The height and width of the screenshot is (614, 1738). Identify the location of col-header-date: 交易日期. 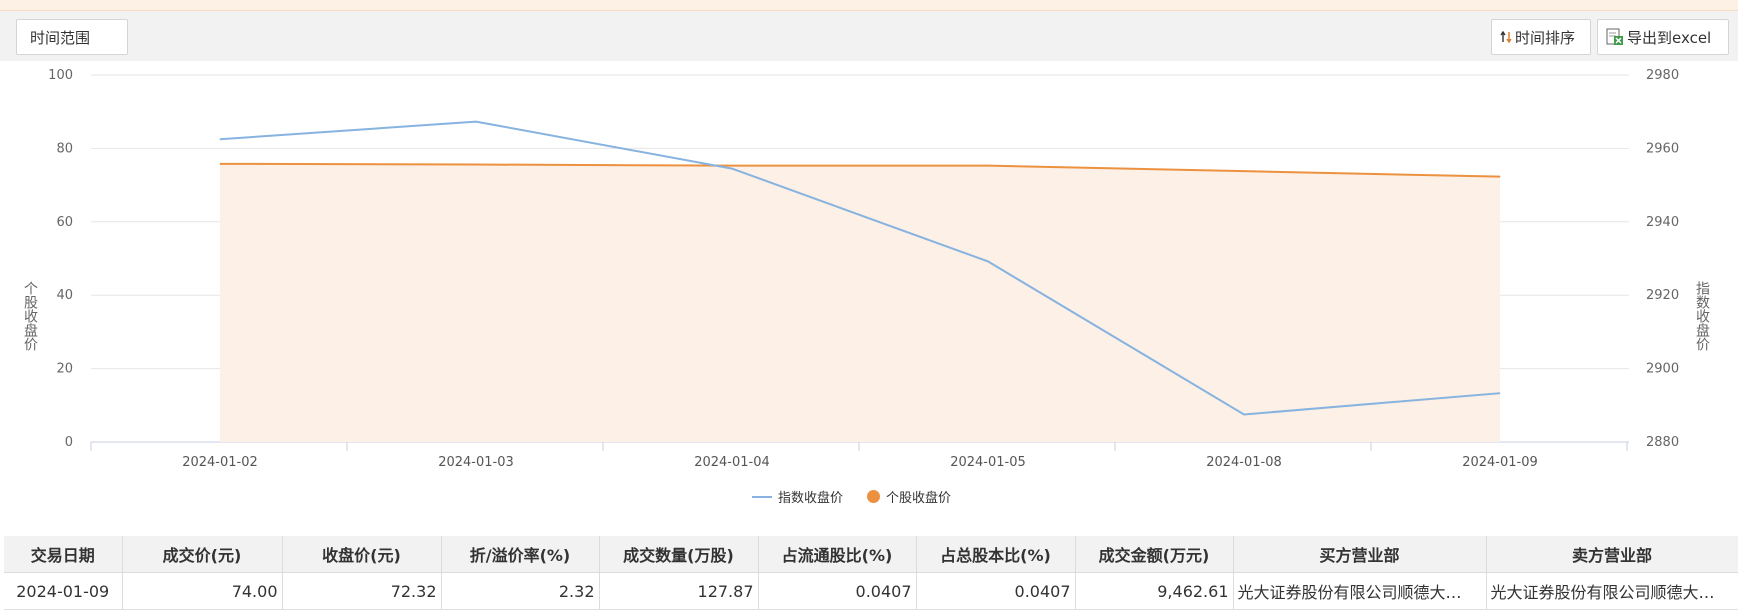
(63, 554).